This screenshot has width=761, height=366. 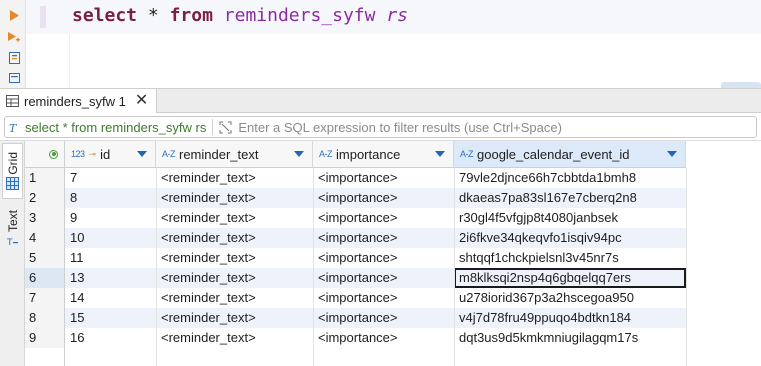 What do you see at coordinates (12, 228) in the screenshot?
I see `tab-text: Text T` at bounding box center [12, 228].